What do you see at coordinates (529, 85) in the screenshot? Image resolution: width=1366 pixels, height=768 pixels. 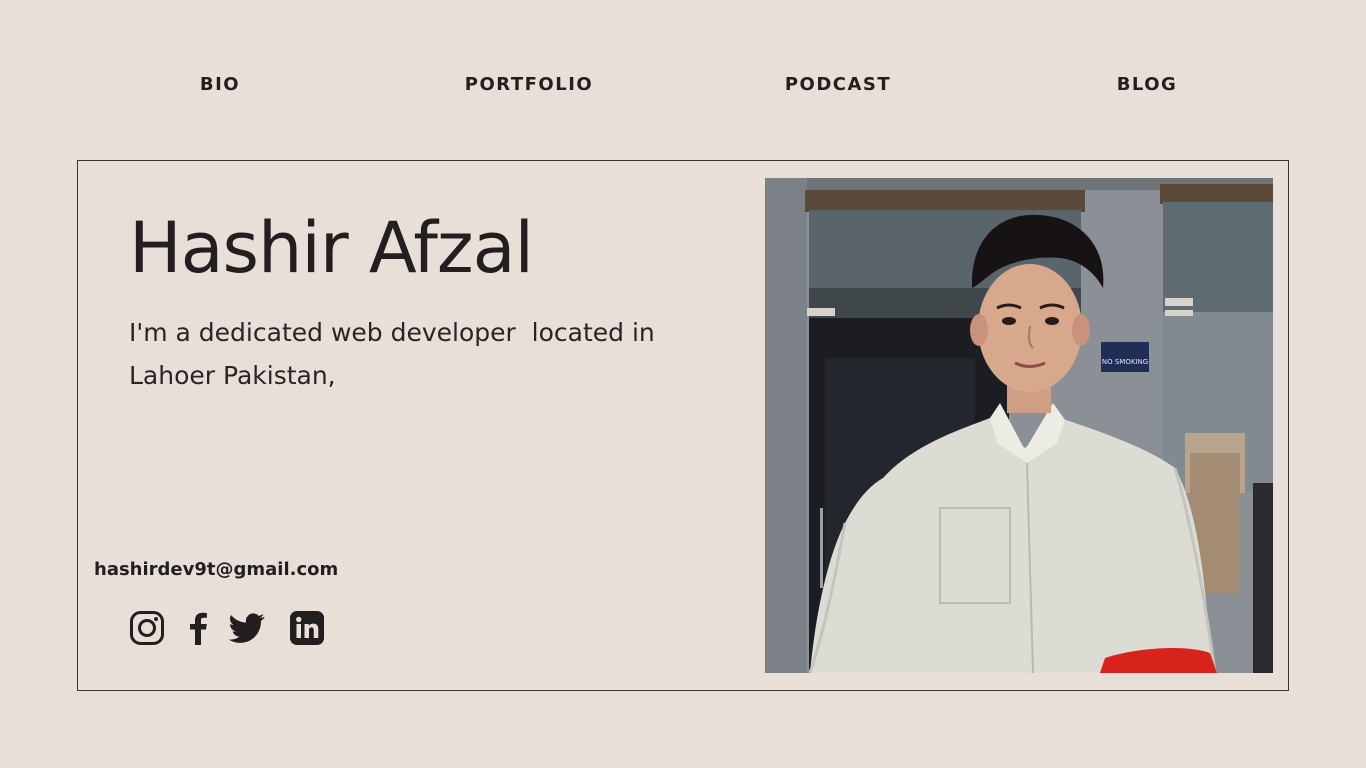 I see `nav-link-portfolio: PORTFOLIO` at bounding box center [529, 85].